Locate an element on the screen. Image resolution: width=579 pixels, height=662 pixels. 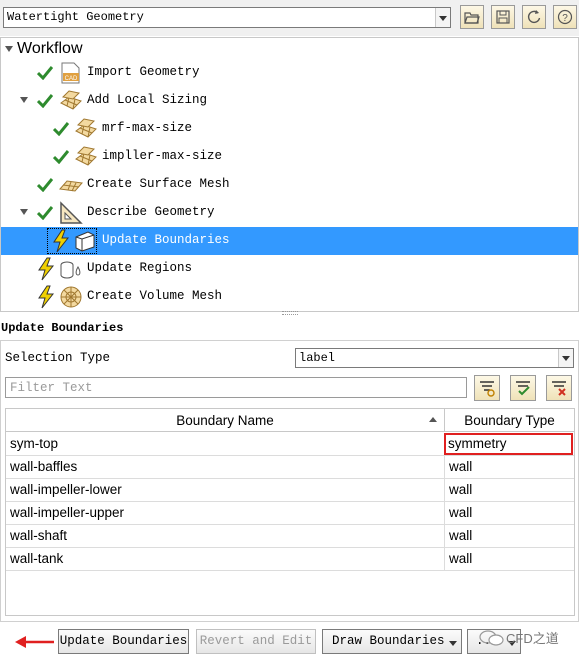
help-icon: ? is located at coordinates (565, 17).